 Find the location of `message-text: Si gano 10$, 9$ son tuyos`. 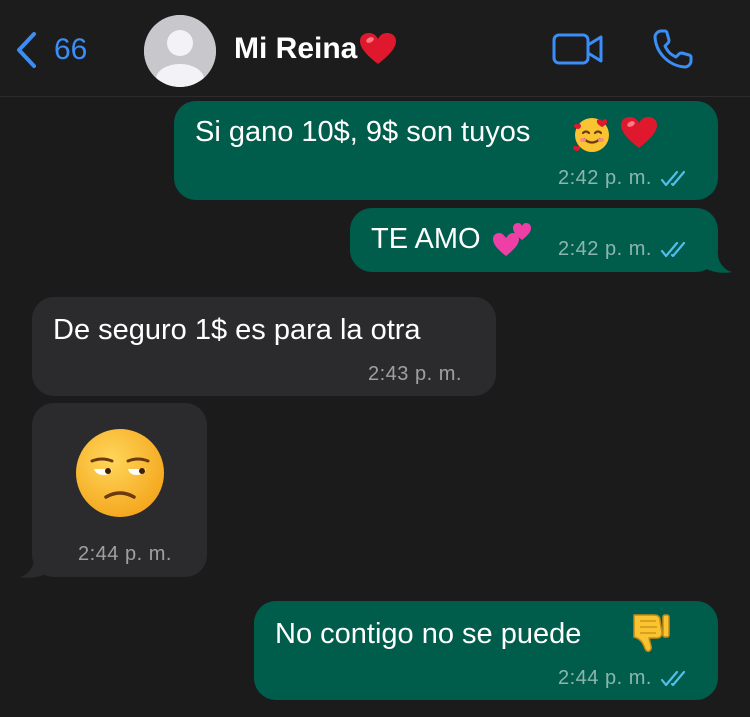

message-text: Si gano 10$, 9$ son tuyos is located at coordinates (363, 132).